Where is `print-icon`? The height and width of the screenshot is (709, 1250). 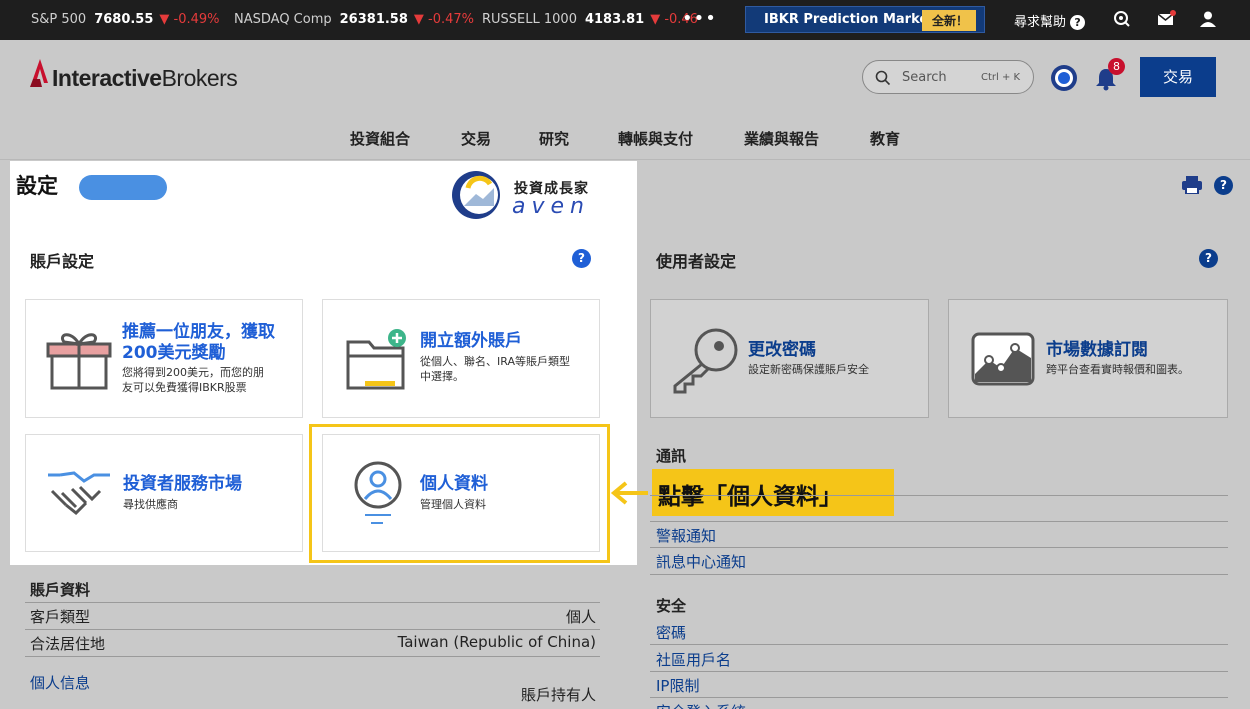
print-icon is located at coordinates (1192, 185).